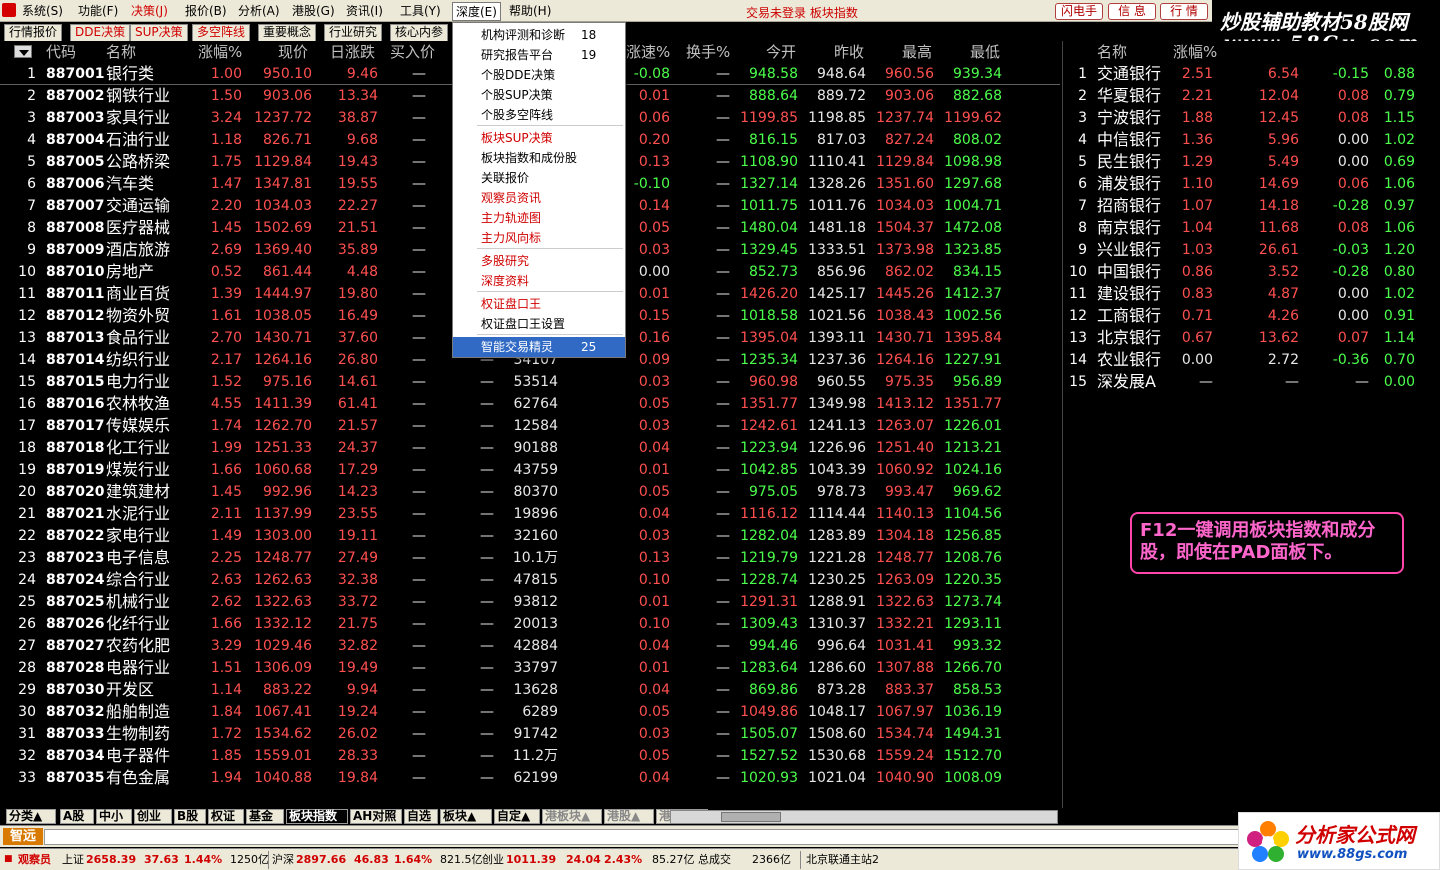 The width and height of the screenshot is (1440, 870). I want to click on side-header-change-pct: 涨幅%, so click(1195, 52).